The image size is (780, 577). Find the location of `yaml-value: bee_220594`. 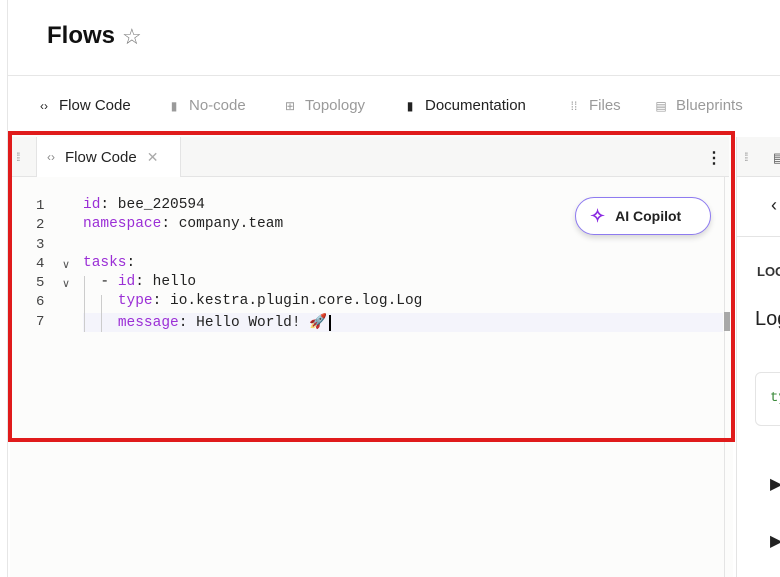

yaml-value: bee_220594 is located at coordinates (157, 205).